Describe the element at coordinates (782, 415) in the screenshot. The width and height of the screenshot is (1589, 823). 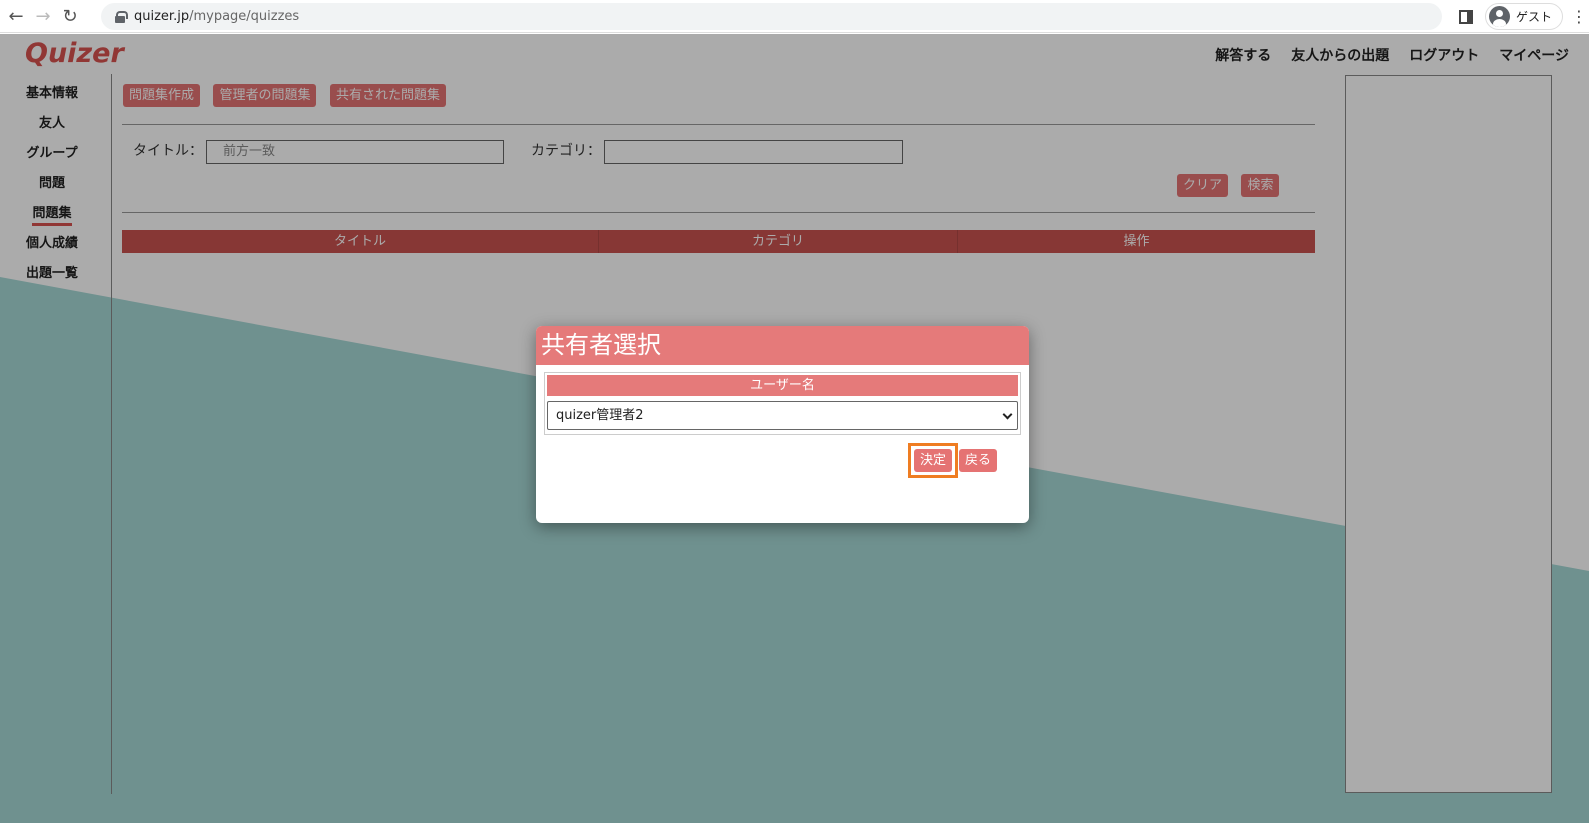
I see `user-select: quizer管理者2` at that location.